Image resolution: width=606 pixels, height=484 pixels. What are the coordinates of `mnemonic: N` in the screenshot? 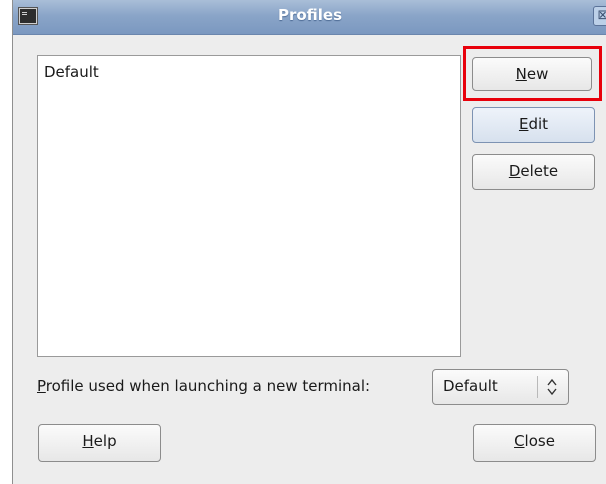 It's located at (521, 74).